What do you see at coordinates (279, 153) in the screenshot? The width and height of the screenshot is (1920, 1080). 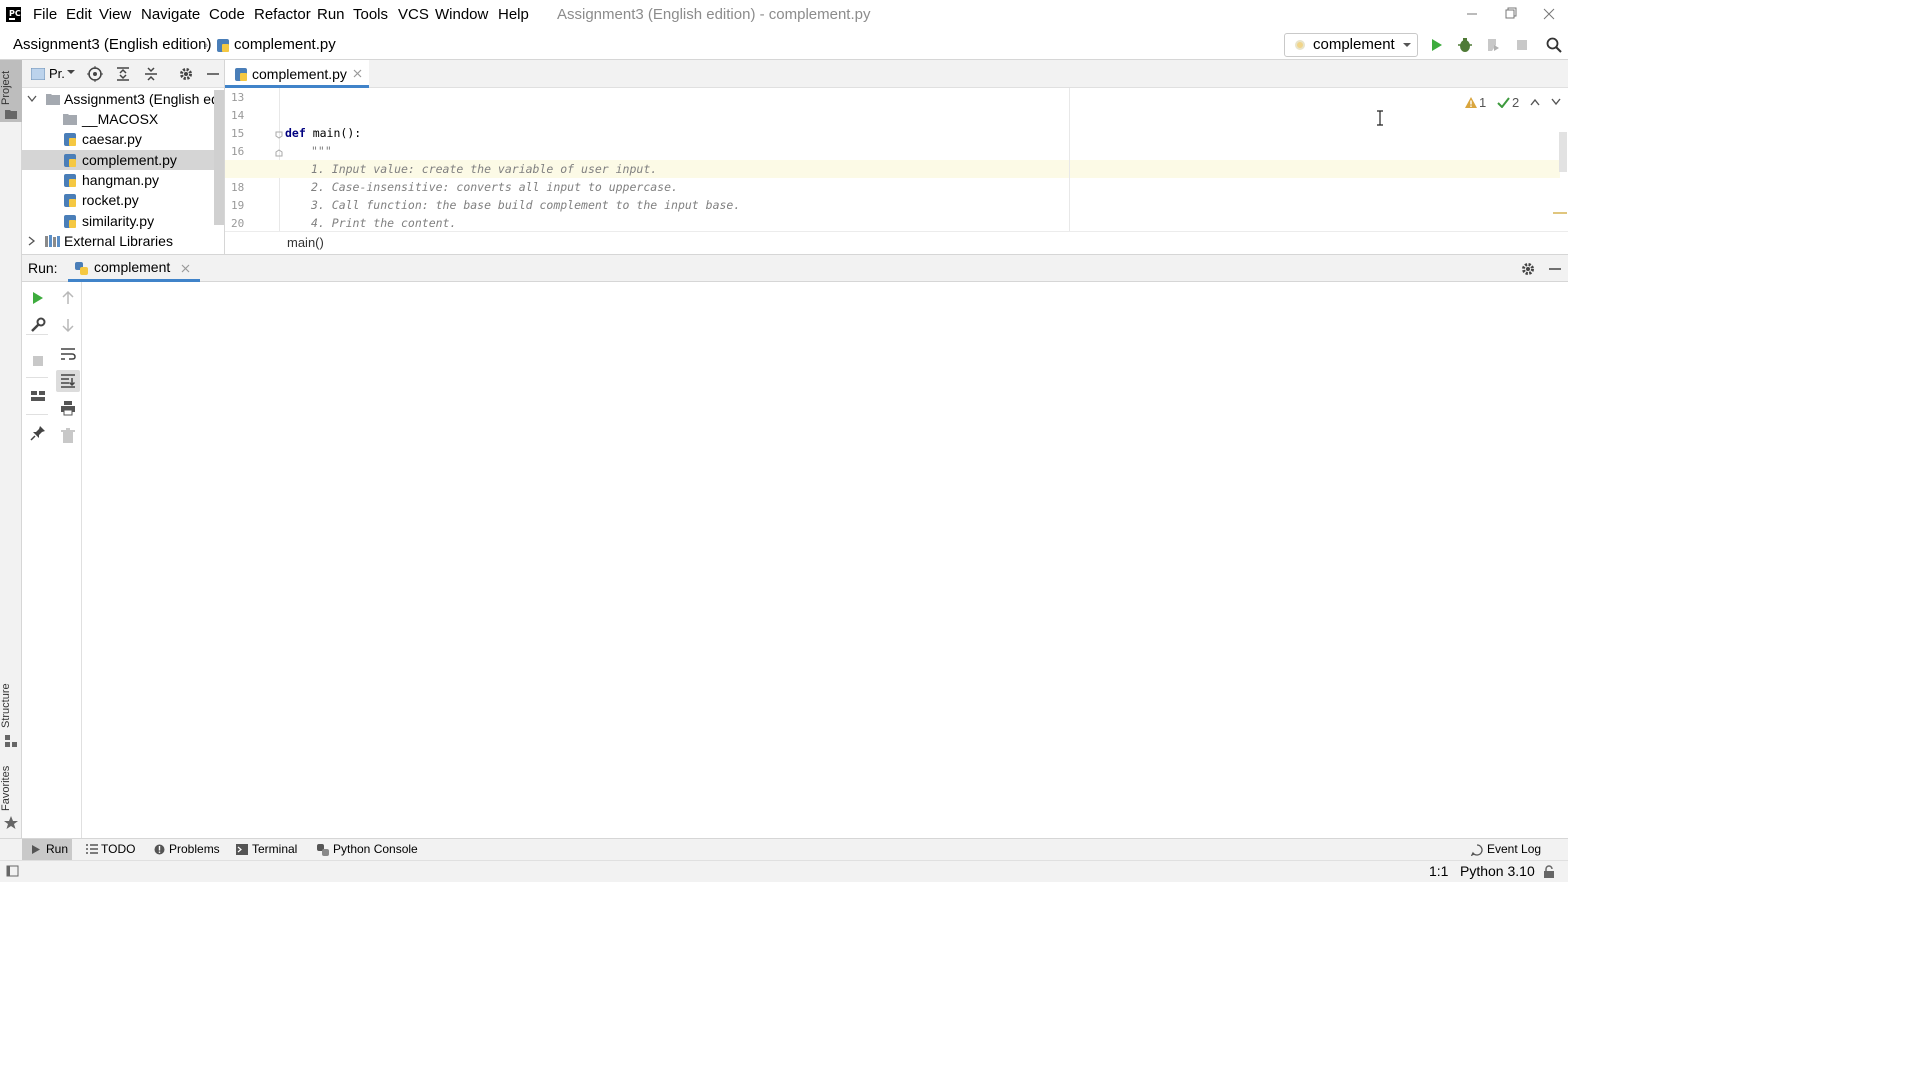 I see `fold-end-icon` at bounding box center [279, 153].